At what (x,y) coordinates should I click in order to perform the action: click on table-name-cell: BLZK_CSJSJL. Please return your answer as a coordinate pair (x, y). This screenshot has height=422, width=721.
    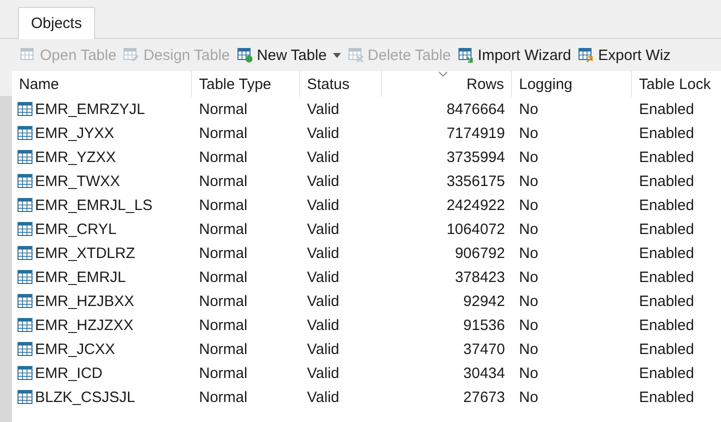
    Looking at the image, I should click on (102, 397).